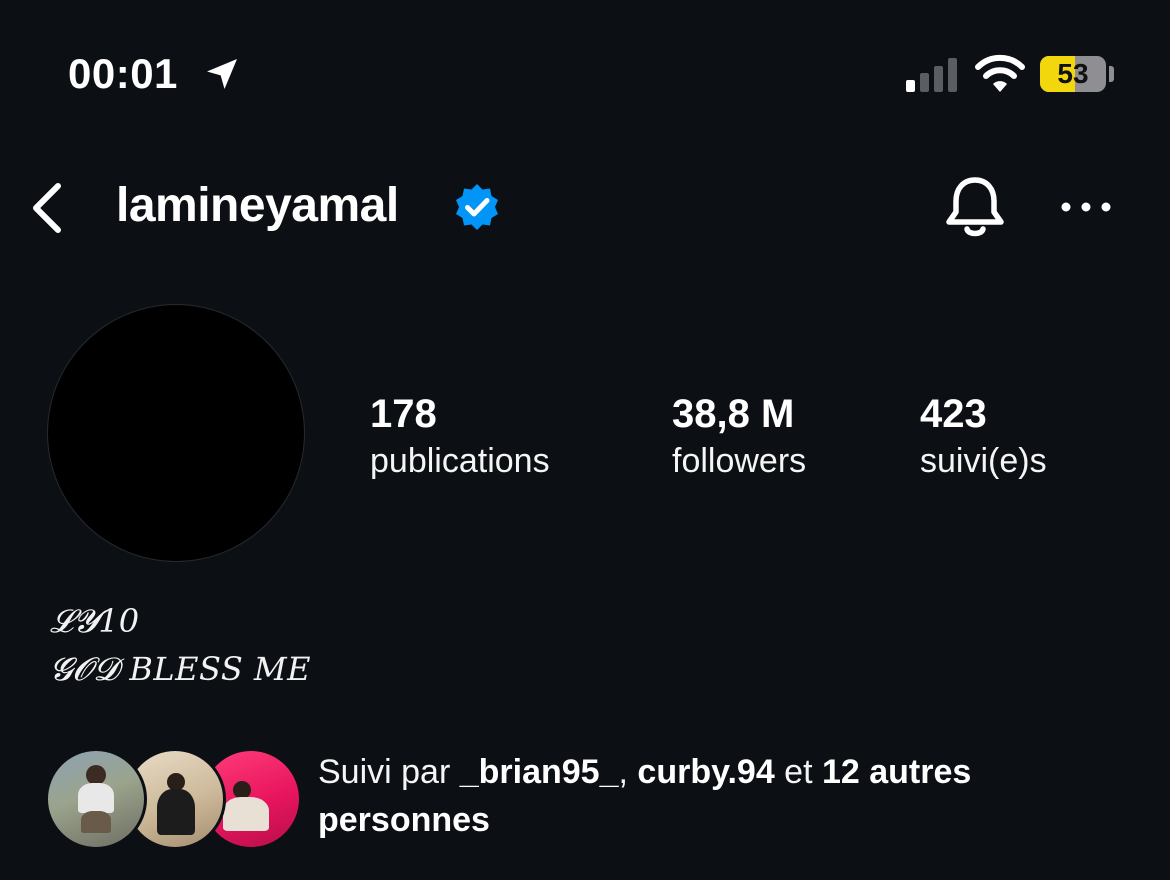 The image size is (1170, 880). I want to click on stat-publications-label: publications, so click(460, 461).